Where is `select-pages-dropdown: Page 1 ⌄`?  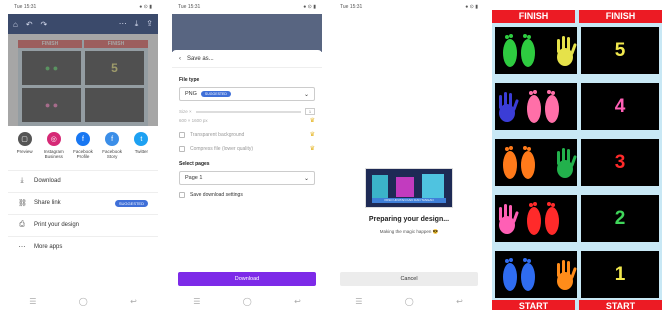 select-pages-dropdown: Page 1 ⌄ is located at coordinates (247, 178).